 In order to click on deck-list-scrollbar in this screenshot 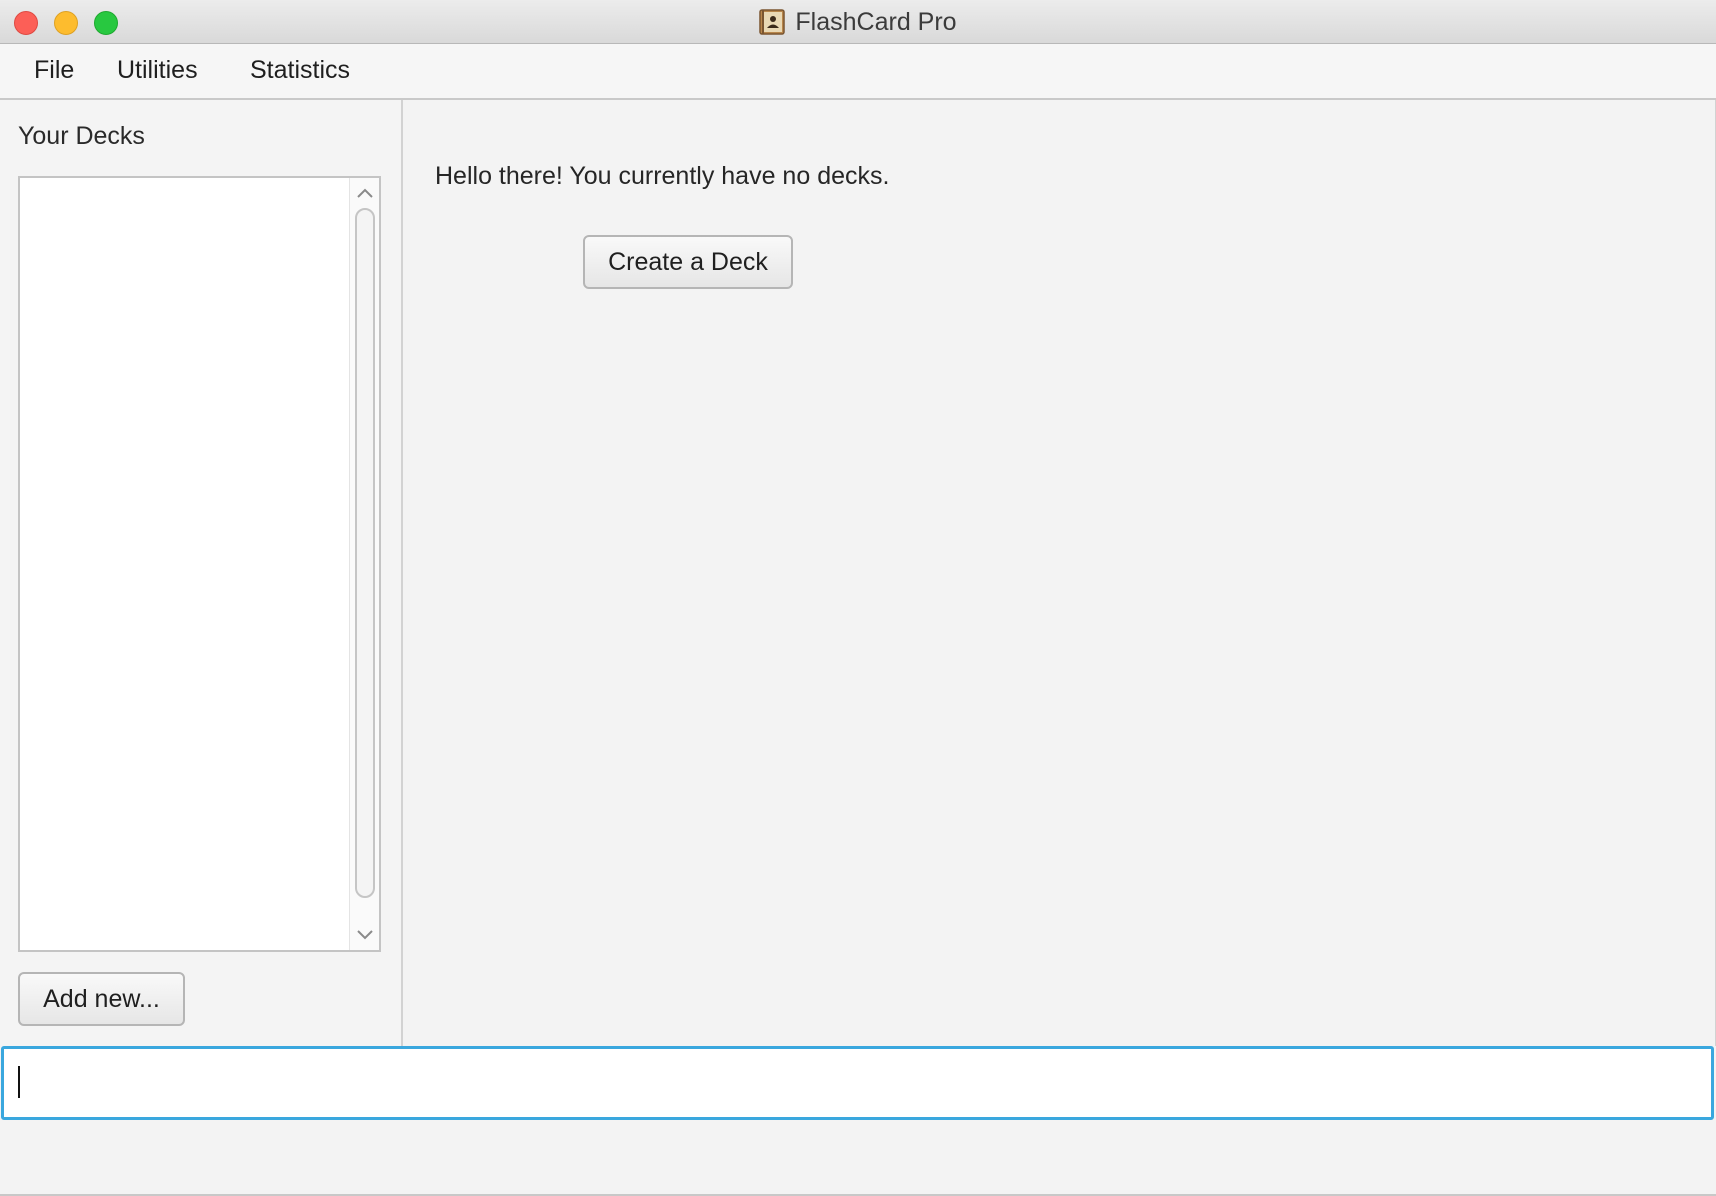, I will do `click(364, 564)`.